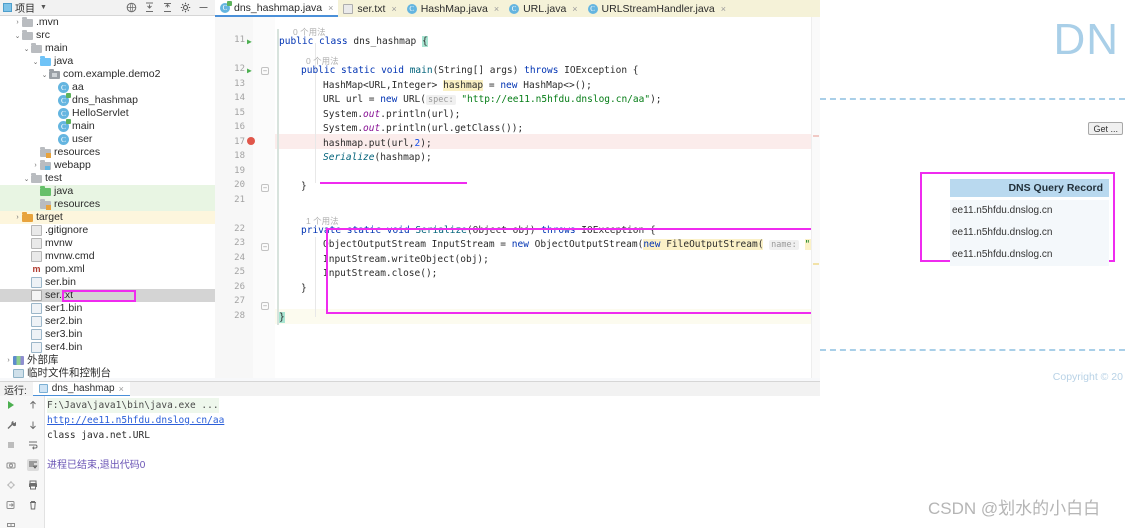  What do you see at coordinates (107, 35) in the screenshot?
I see `tree-item-src: ⌄ src` at bounding box center [107, 35].